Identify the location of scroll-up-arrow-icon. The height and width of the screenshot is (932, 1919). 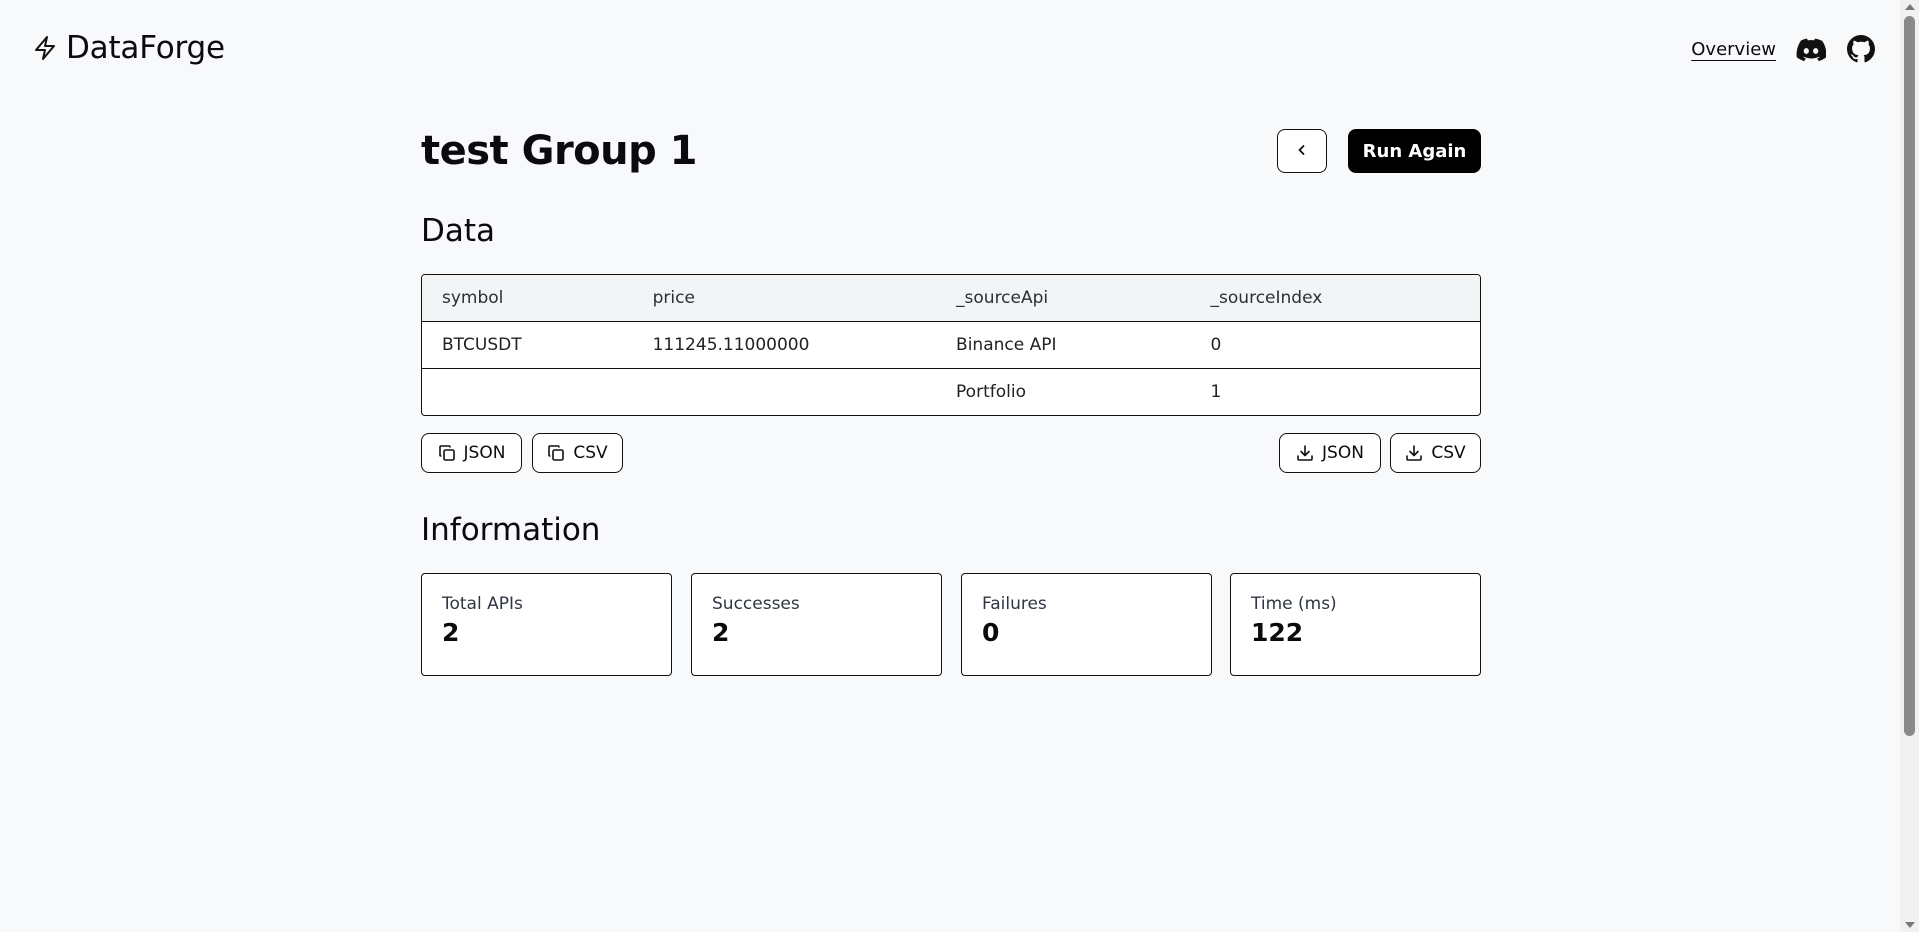
(1910, 7).